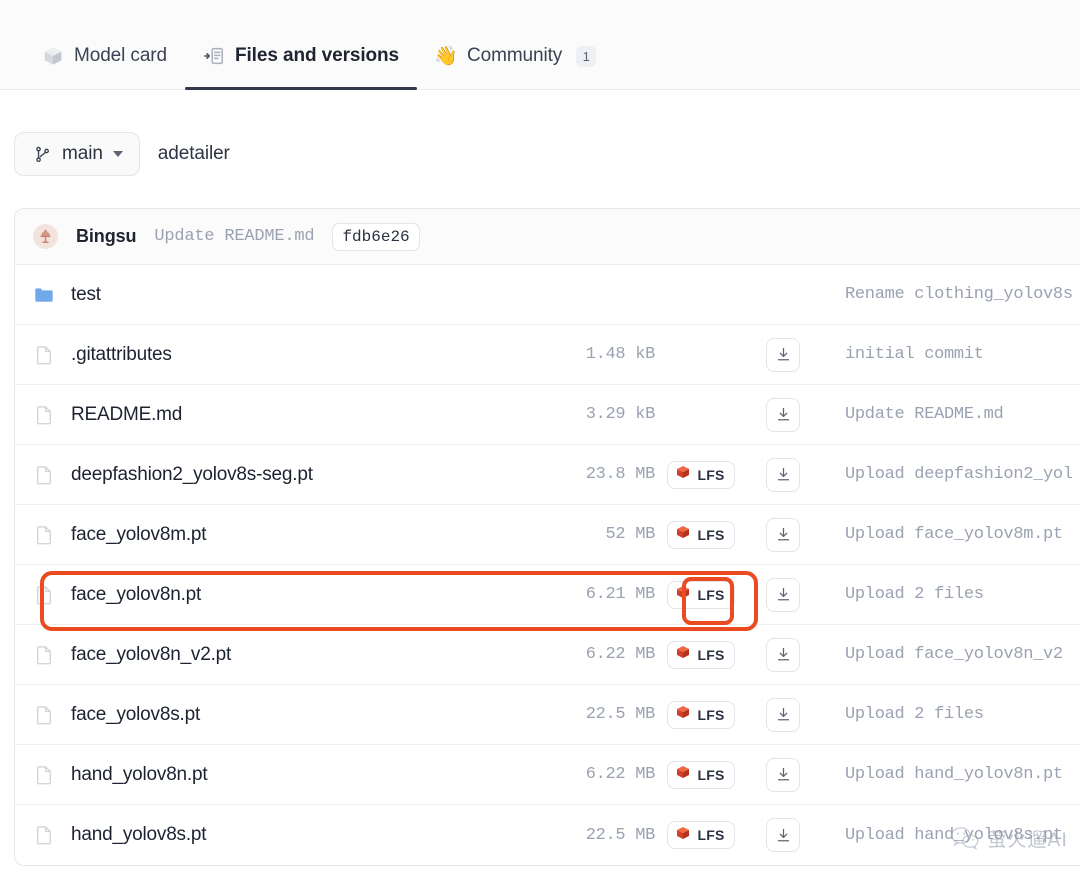 Image resolution: width=1080 pixels, height=880 pixels. Describe the element at coordinates (586, 56) in the screenshot. I see `community-count-badge: 1` at that location.